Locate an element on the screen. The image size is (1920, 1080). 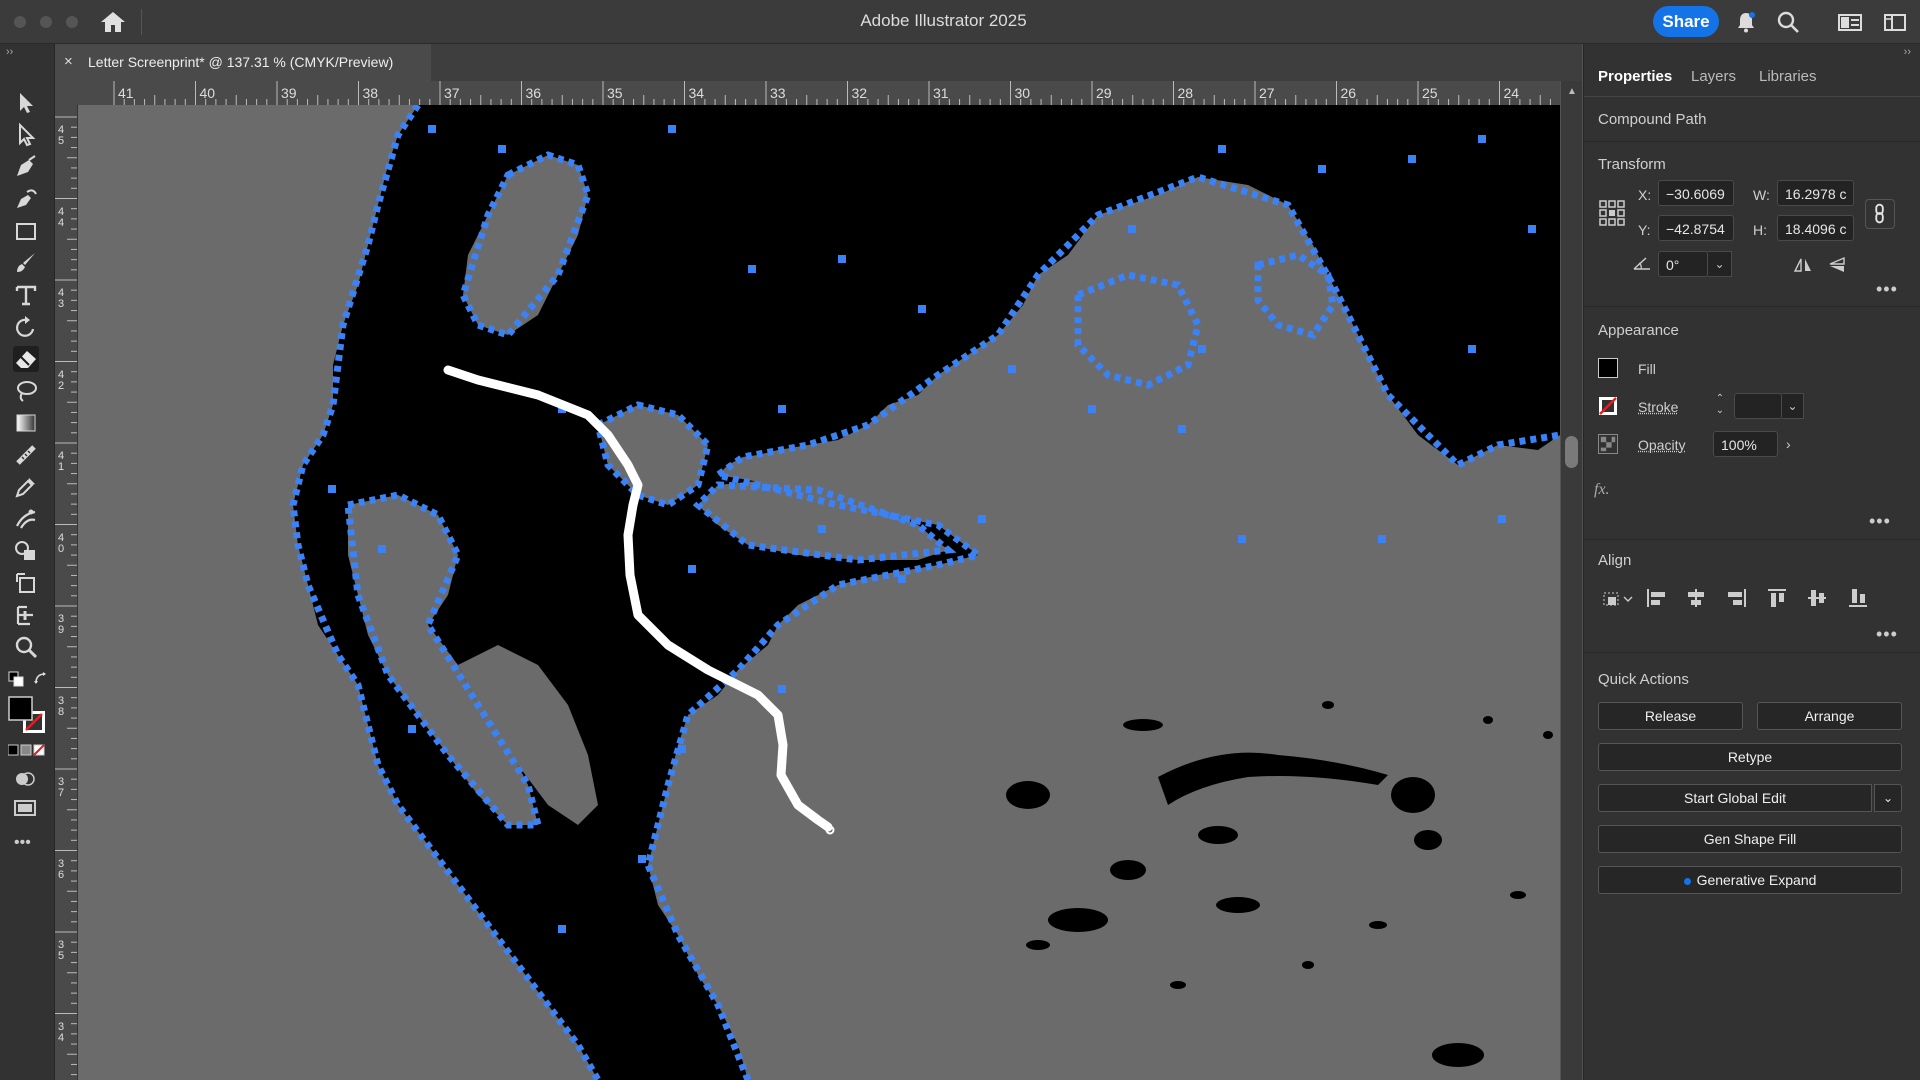
share-button: Share is located at coordinates (1686, 21).